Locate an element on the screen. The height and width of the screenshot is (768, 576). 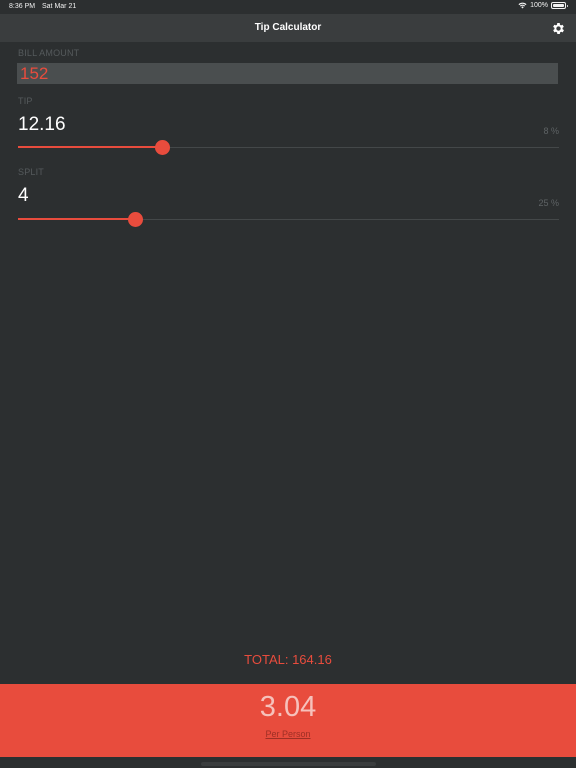
battery-percent: 100% is located at coordinates (539, 5).